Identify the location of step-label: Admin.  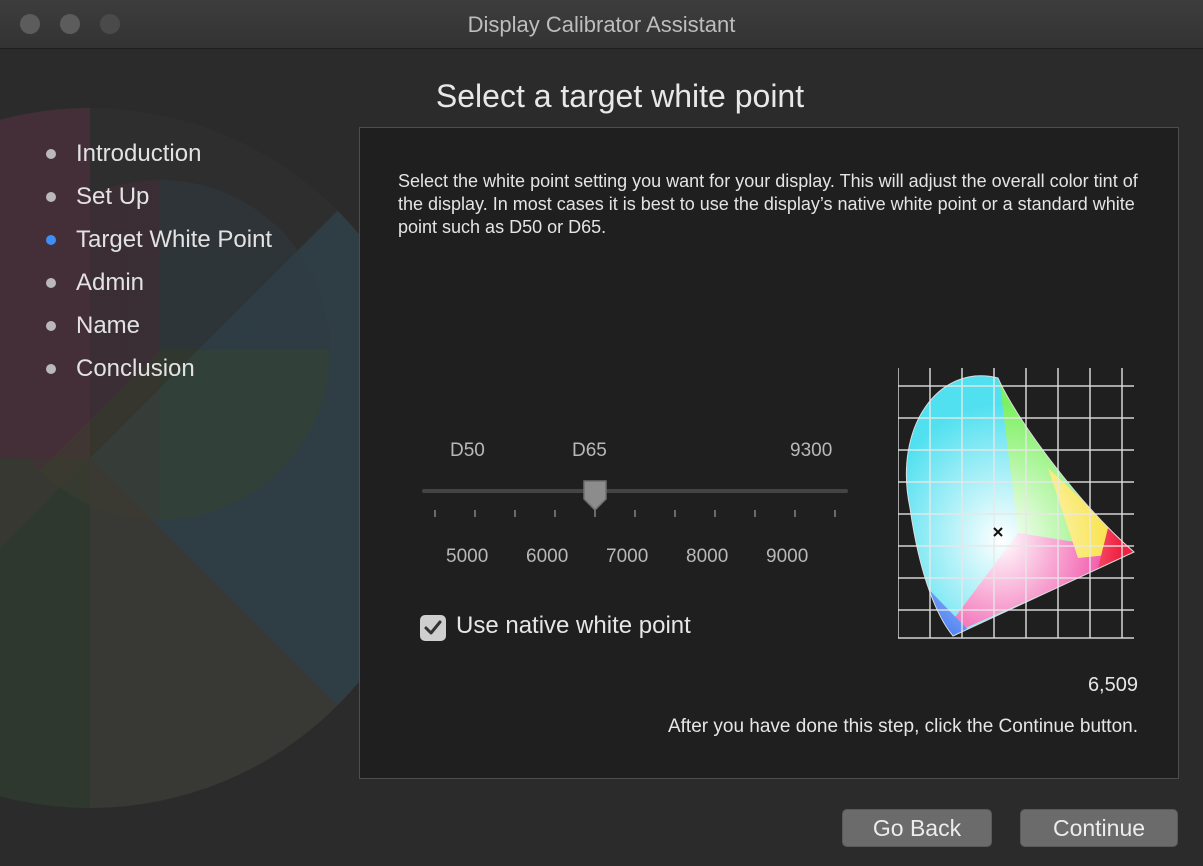
(110, 282).